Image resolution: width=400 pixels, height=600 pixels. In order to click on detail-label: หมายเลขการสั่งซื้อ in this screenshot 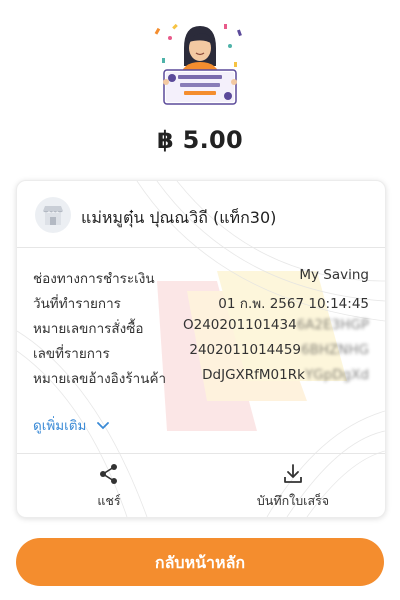, I will do `click(88, 329)`.